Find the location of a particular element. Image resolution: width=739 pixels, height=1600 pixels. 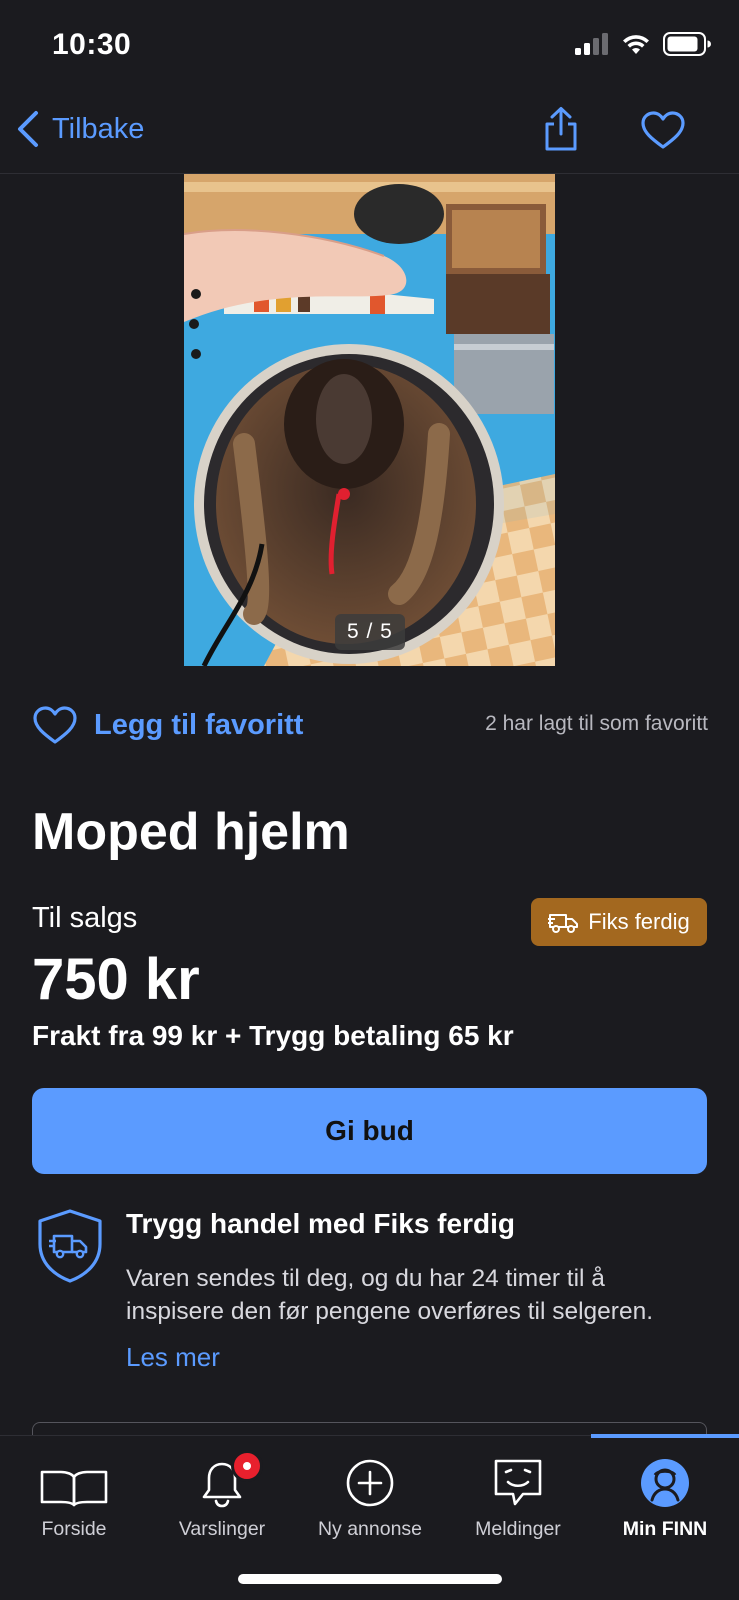

avatar-icon is located at coordinates (665, 1472).